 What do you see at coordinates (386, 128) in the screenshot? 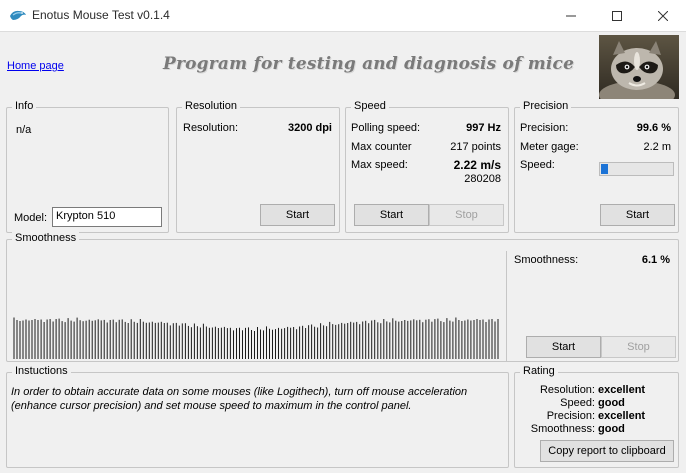
I see `polling-speed-label: Polling speed:` at bounding box center [386, 128].